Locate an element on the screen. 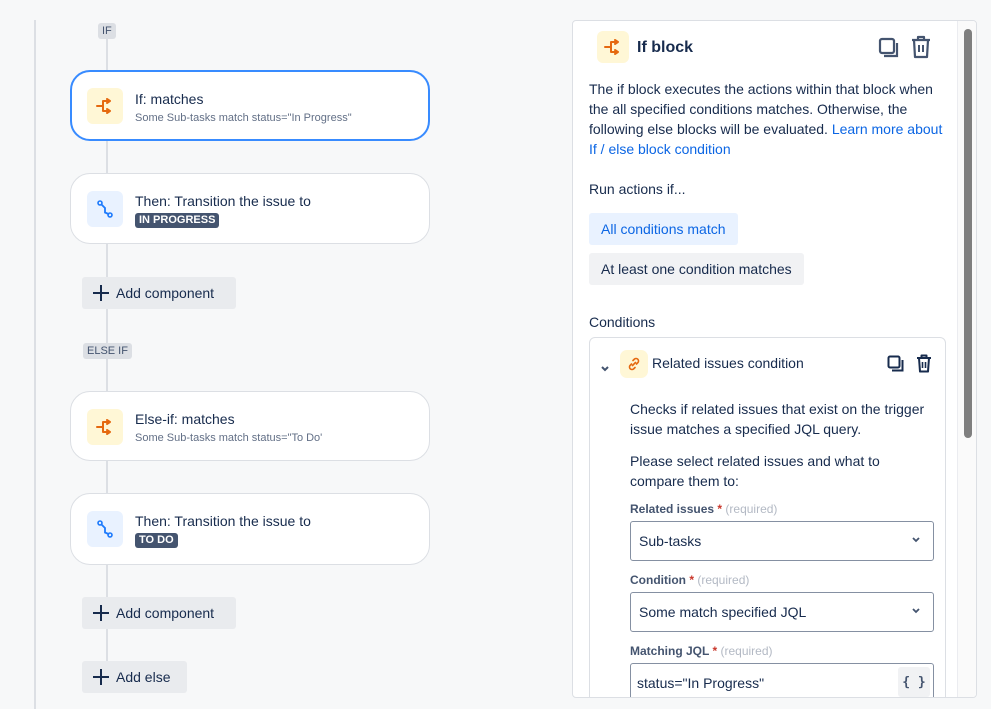 This screenshot has height=709, width=991. card-subtitle: Some Sub-tasks match status="To Do' is located at coordinates (229, 438).